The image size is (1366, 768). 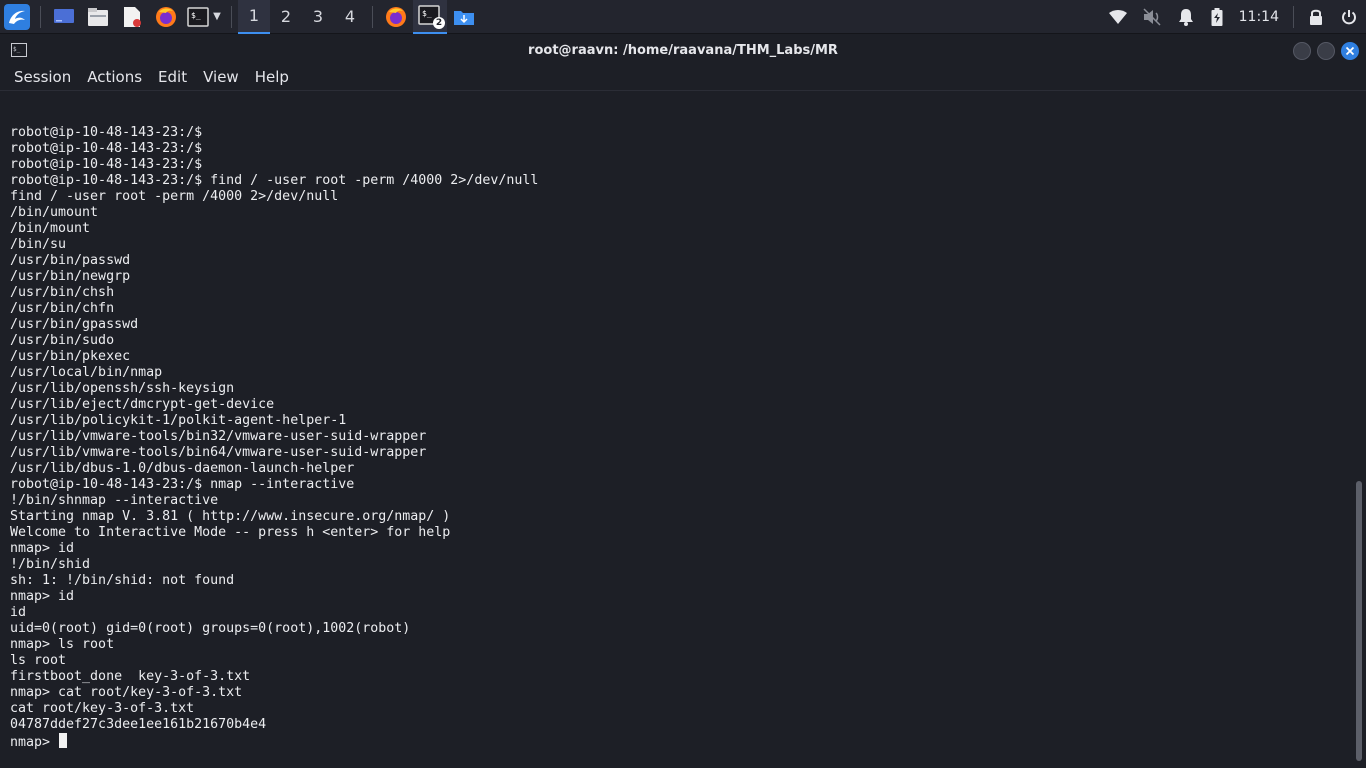 What do you see at coordinates (683, 17) in the screenshot?
I see `taskbar: $_ ▼ 1 2 3 4 $_ 2 11:14` at bounding box center [683, 17].